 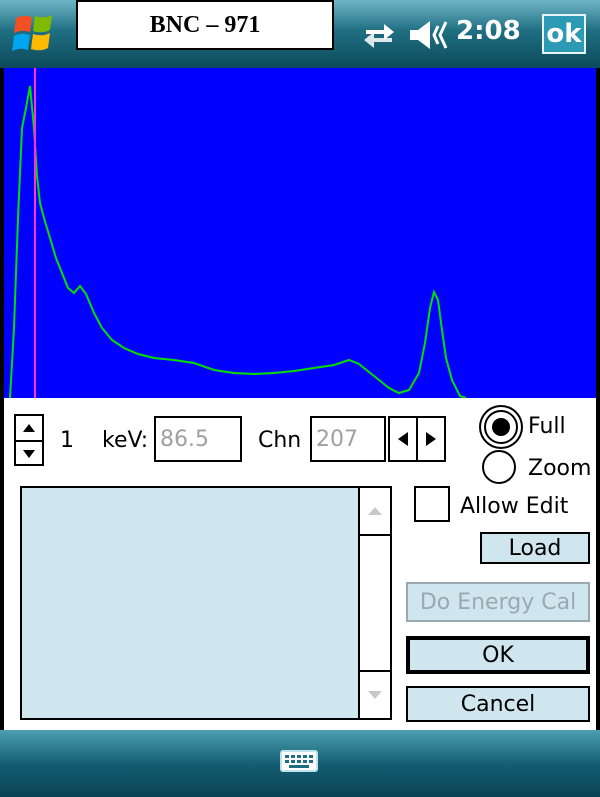 I want to click on arrow-right-icon, so click(x=431, y=439).